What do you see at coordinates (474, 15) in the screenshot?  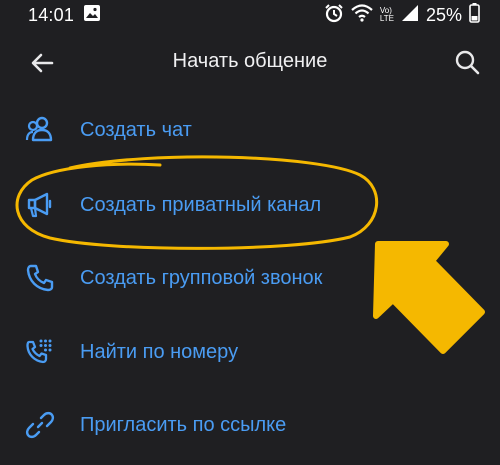 I see `battery-icon` at bounding box center [474, 15].